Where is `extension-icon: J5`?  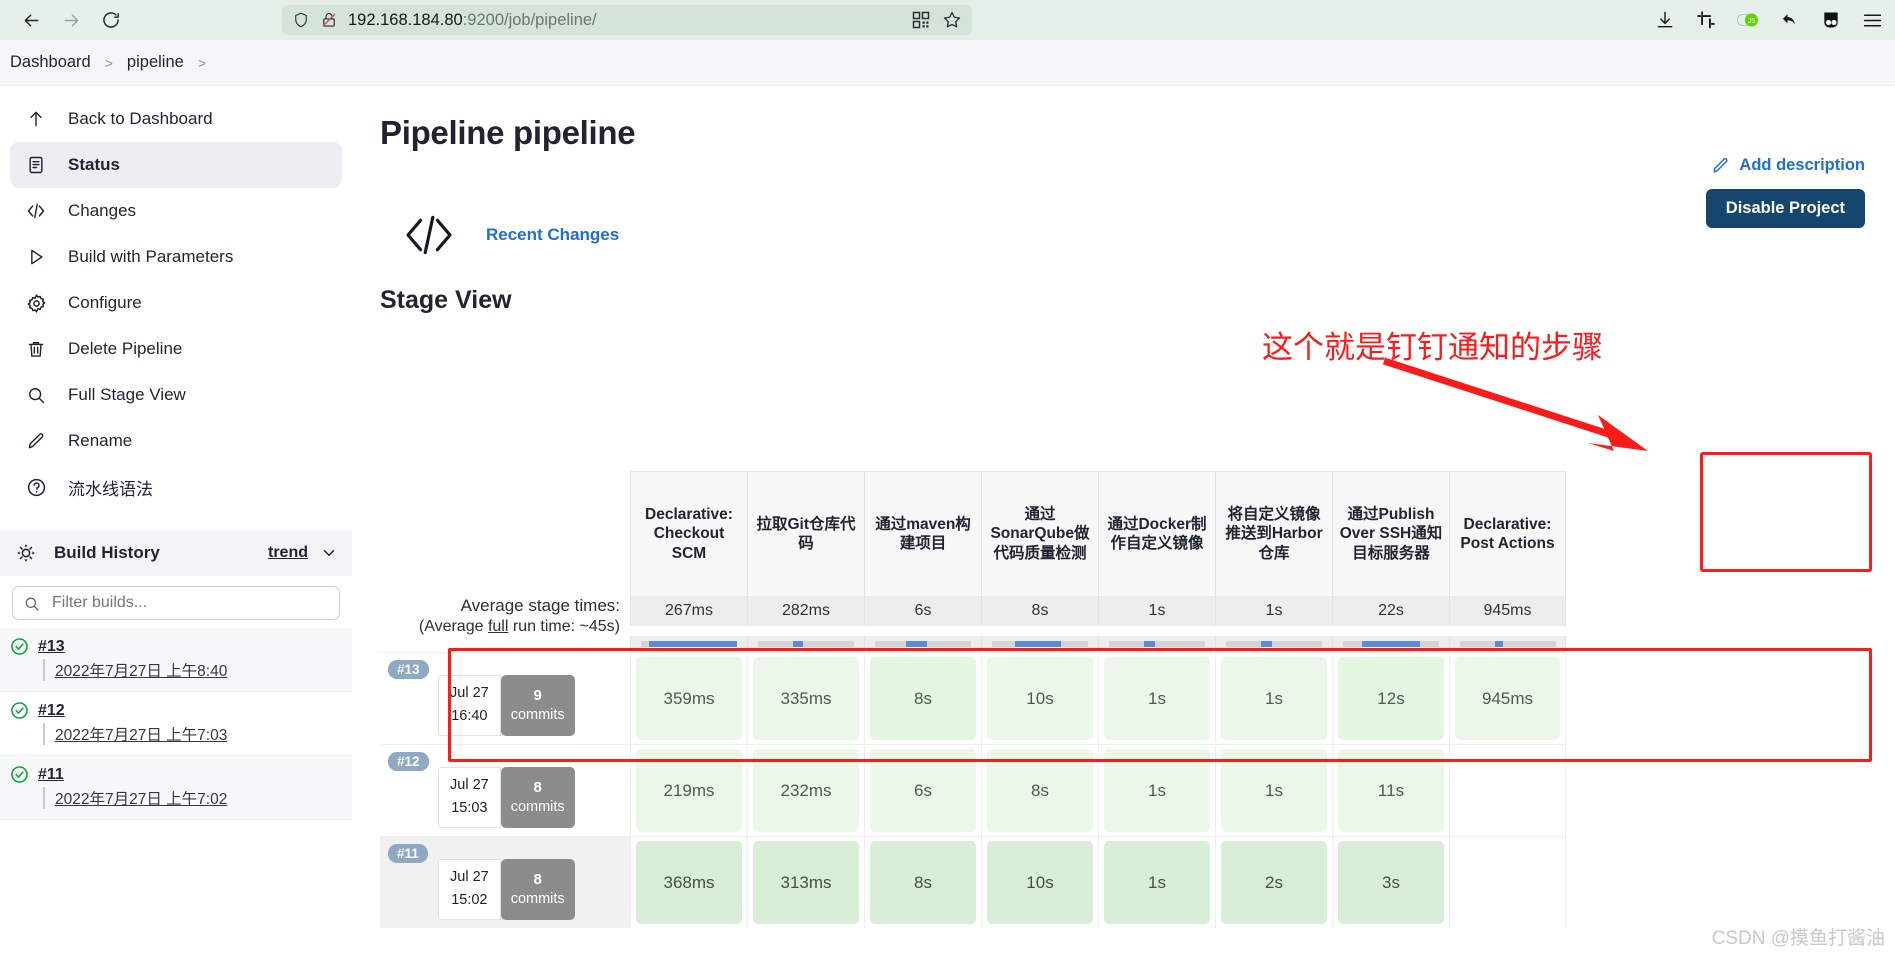
extension-icon: J5 is located at coordinates (1748, 20).